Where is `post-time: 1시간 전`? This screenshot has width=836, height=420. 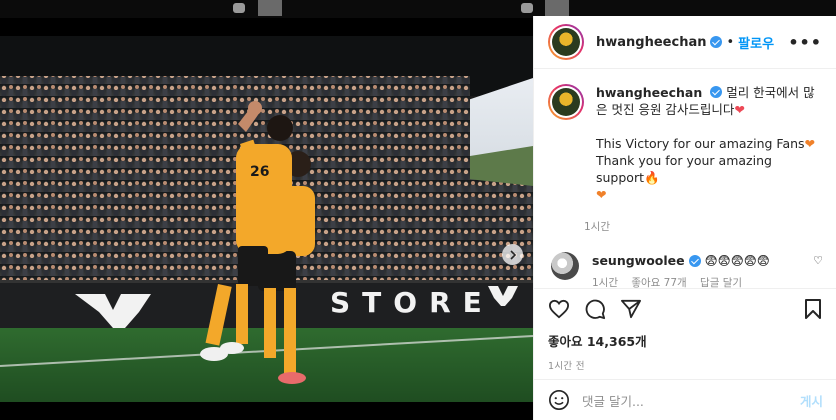
post-time: 1시간 전 is located at coordinates (566, 366).